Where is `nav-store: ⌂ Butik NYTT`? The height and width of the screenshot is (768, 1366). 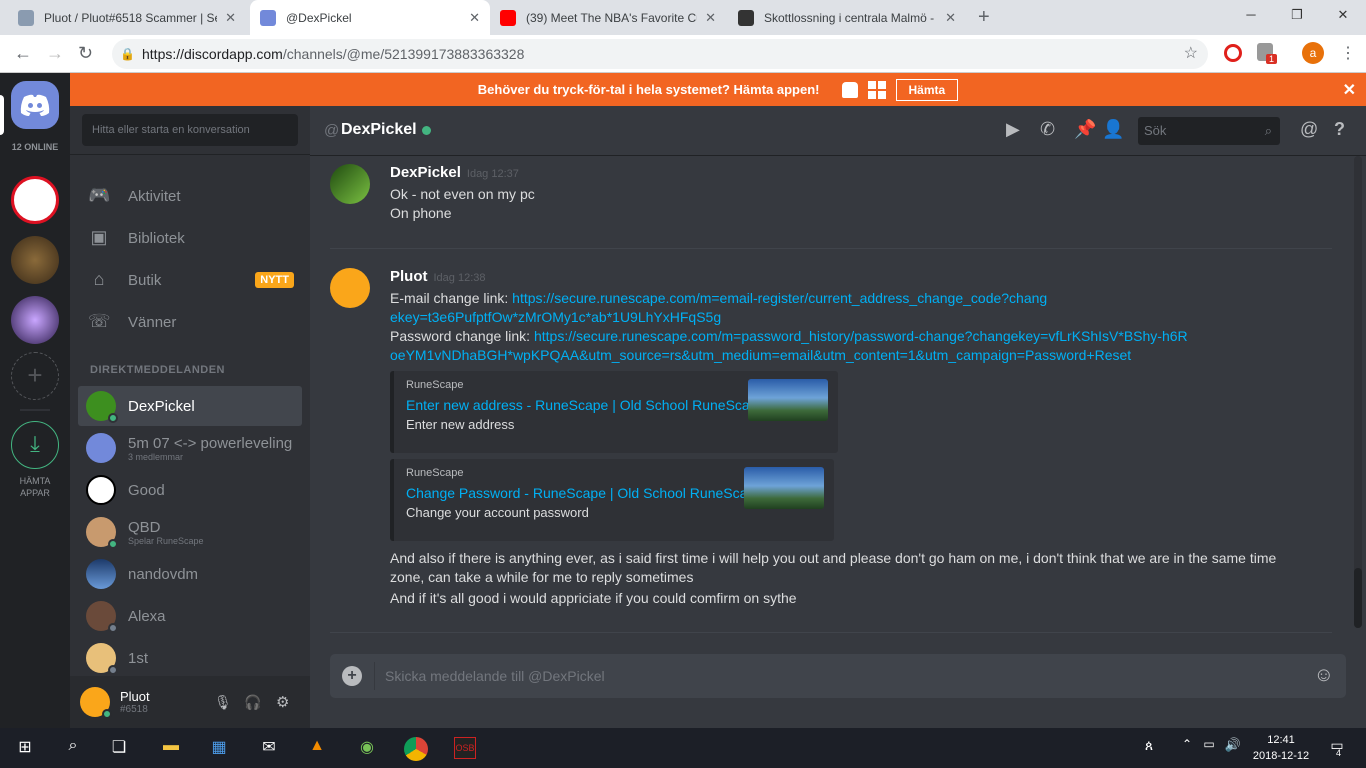 nav-store: ⌂ Butik NYTT is located at coordinates (190, 280).